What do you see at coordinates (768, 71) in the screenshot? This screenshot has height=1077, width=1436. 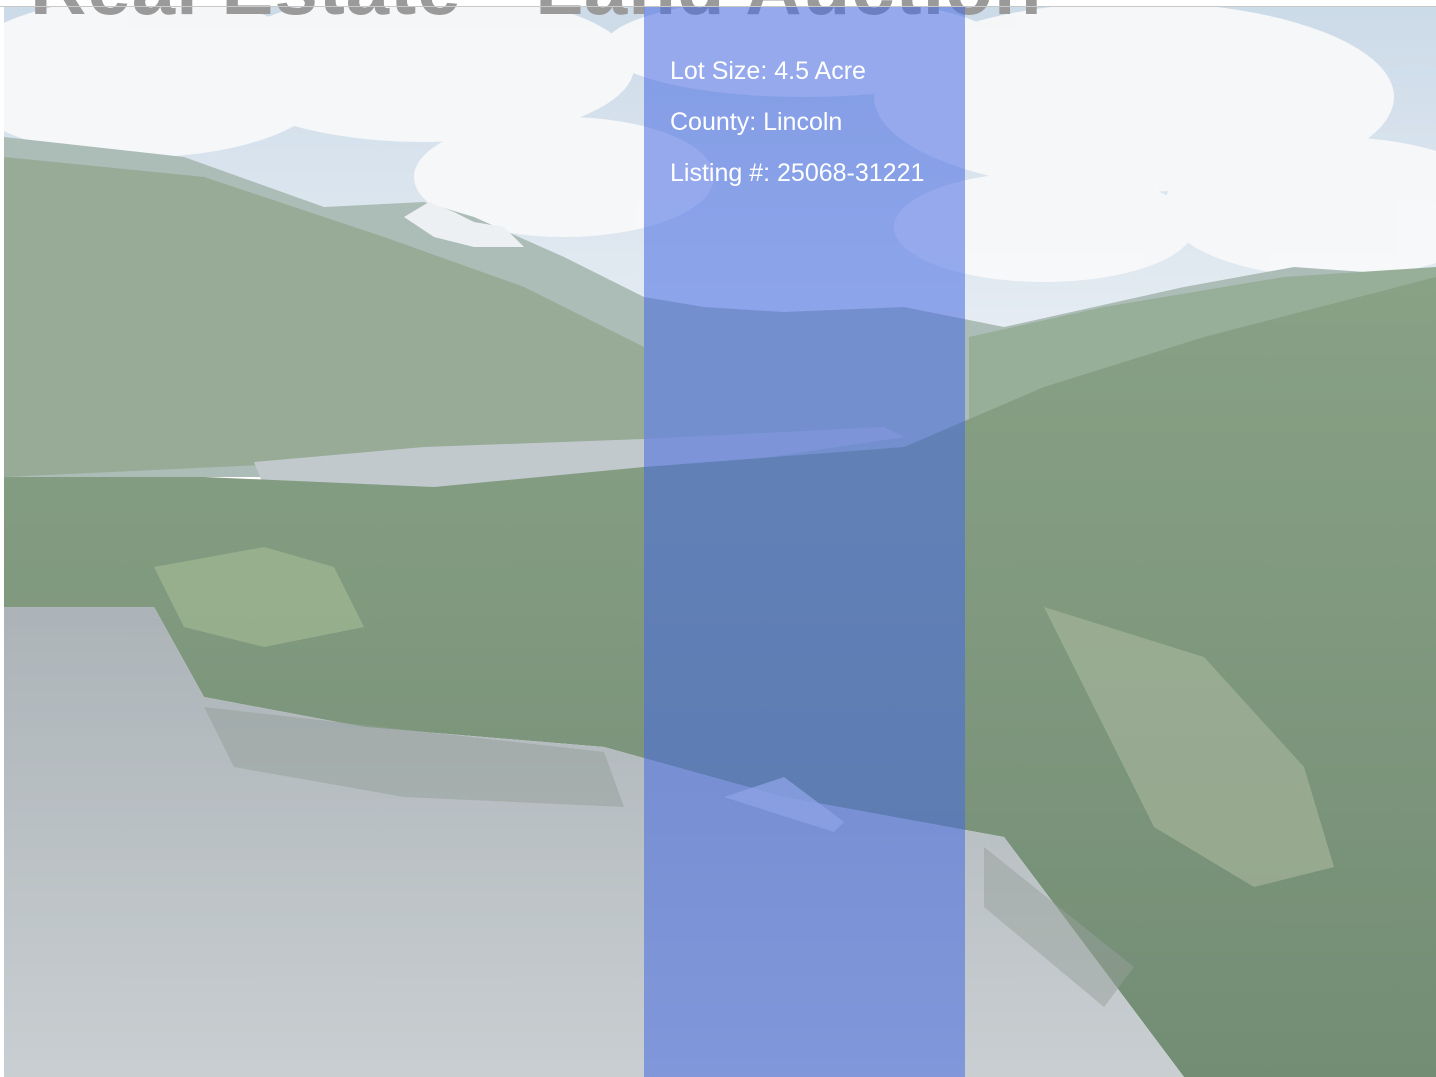 I see `lot-size-text: Lot Size: 4.5 Acre` at bounding box center [768, 71].